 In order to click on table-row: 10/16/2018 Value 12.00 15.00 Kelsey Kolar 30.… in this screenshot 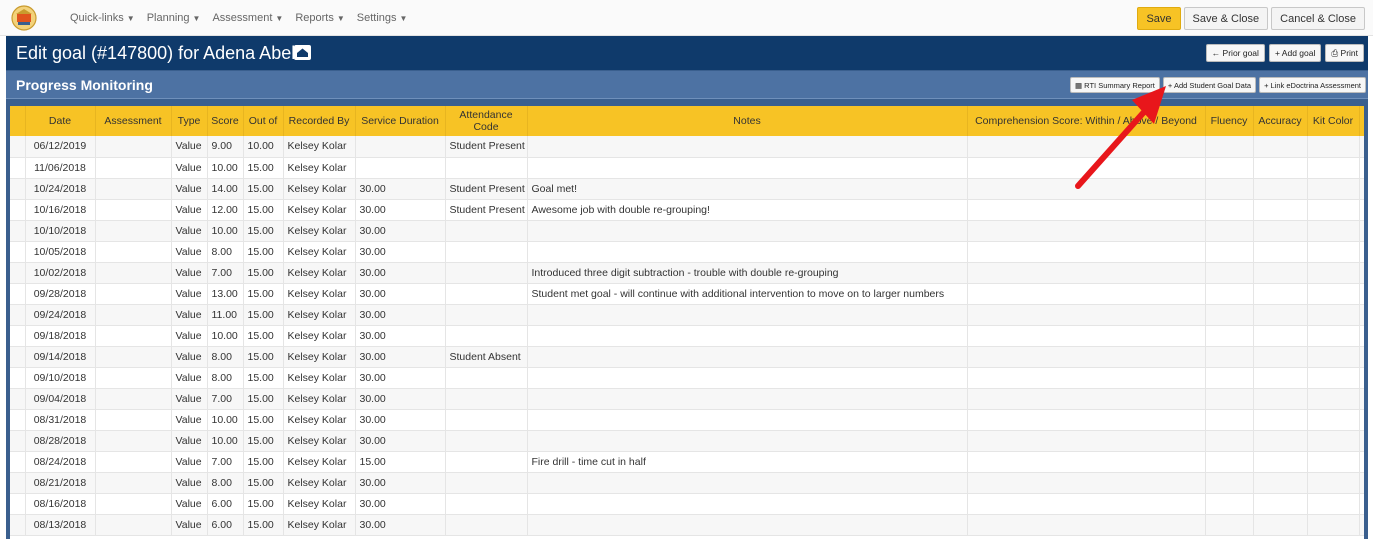, I will do `click(687, 210)`.